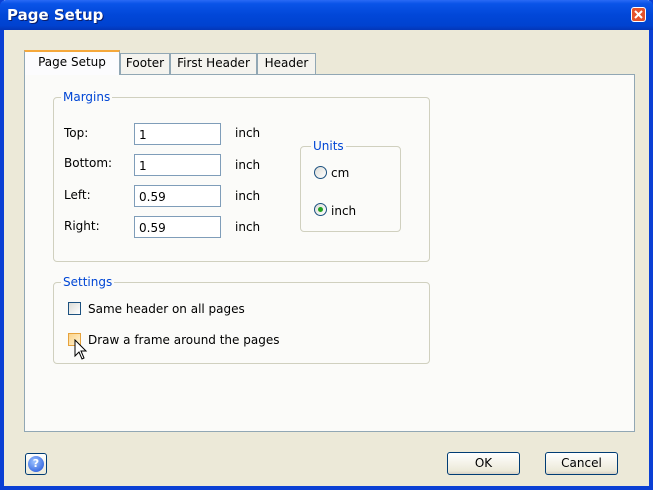  Describe the element at coordinates (166, 309) in the screenshot. I see `same-header-label: Same header on all pages` at that location.